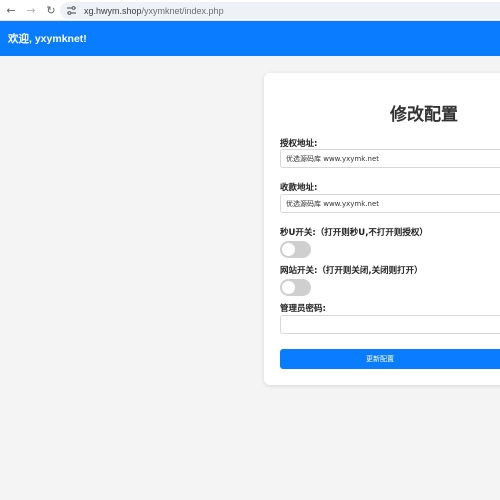 The height and width of the screenshot is (500, 500). What do you see at coordinates (390, 203) in the screenshot?
I see `pay-address-input: 优选源码库 www.yxymk.net` at bounding box center [390, 203].